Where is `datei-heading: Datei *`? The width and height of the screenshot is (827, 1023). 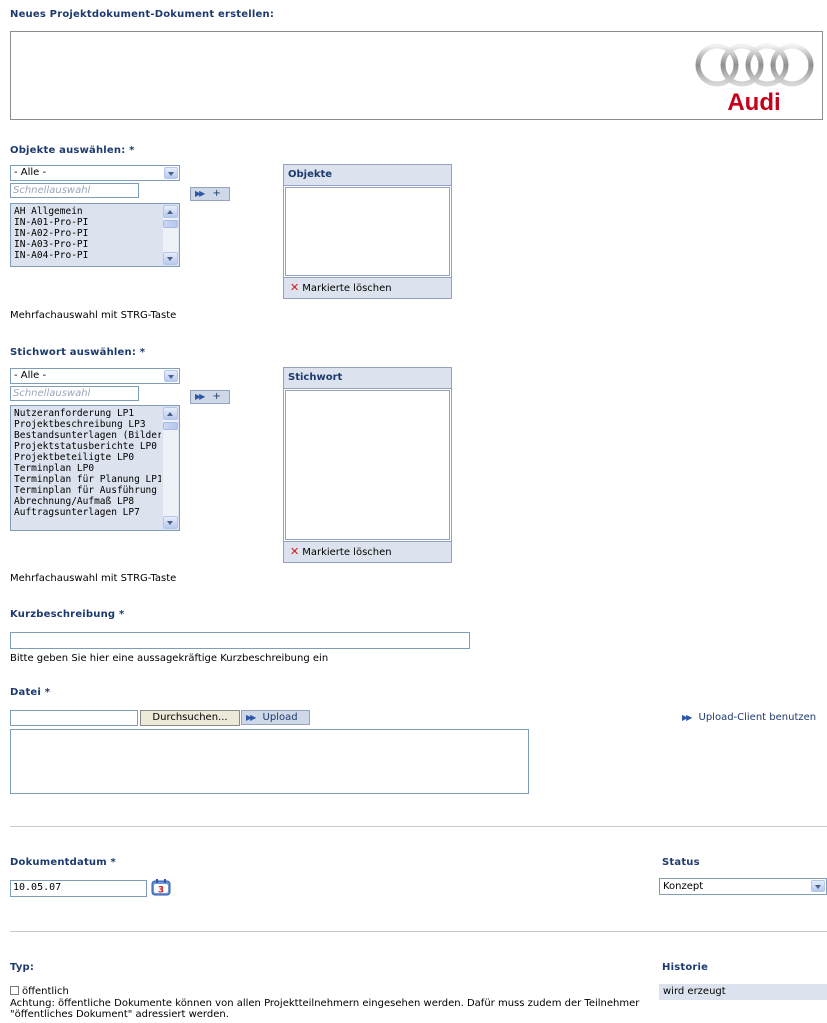 datei-heading: Datei * is located at coordinates (30, 692).